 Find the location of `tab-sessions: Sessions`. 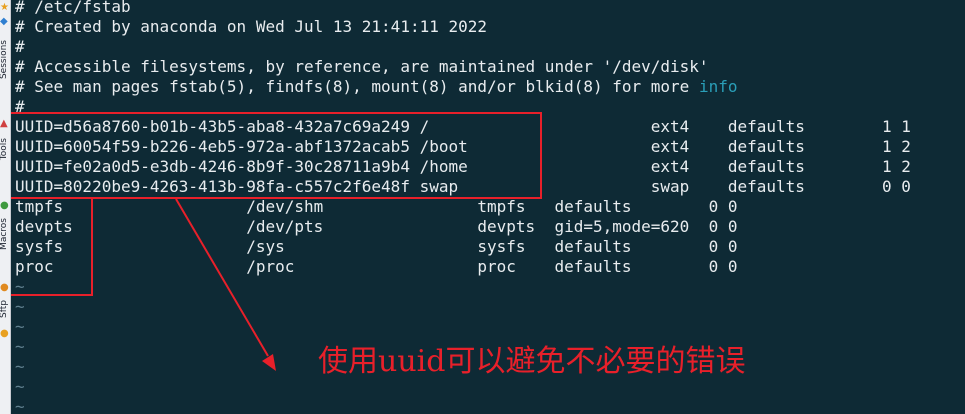

tab-sessions: Sessions is located at coordinates (5, 70).